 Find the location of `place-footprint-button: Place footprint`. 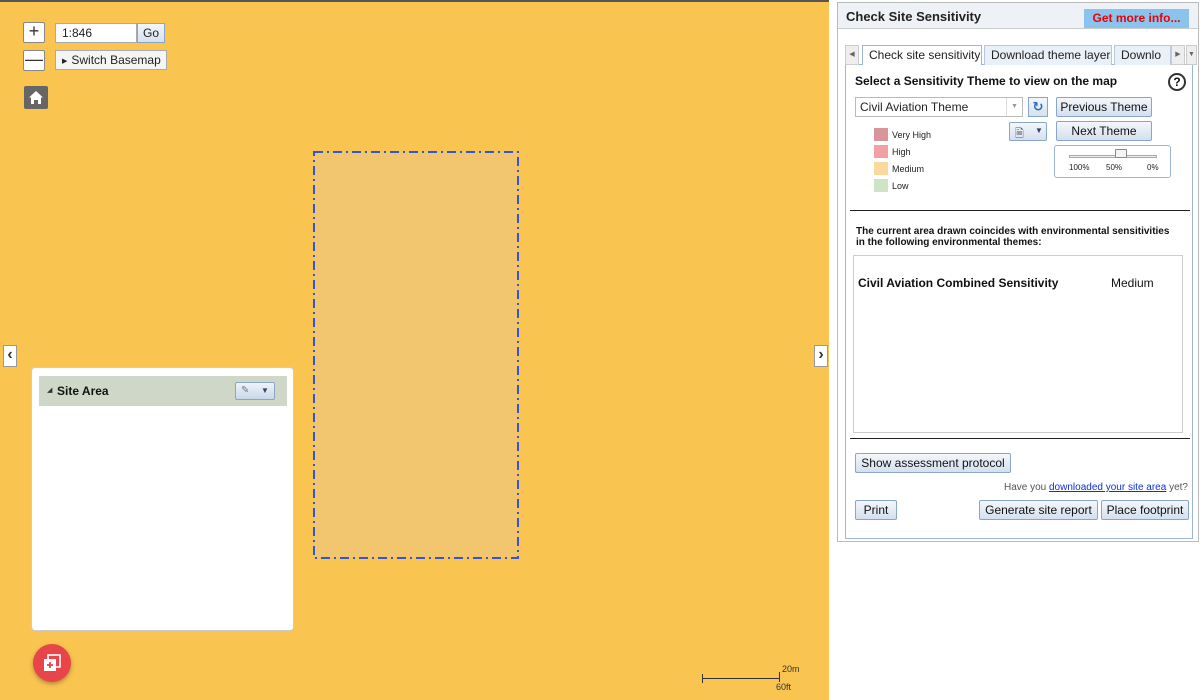

place-footprint-button: Place footprint is located at coordinates (1145, 510).